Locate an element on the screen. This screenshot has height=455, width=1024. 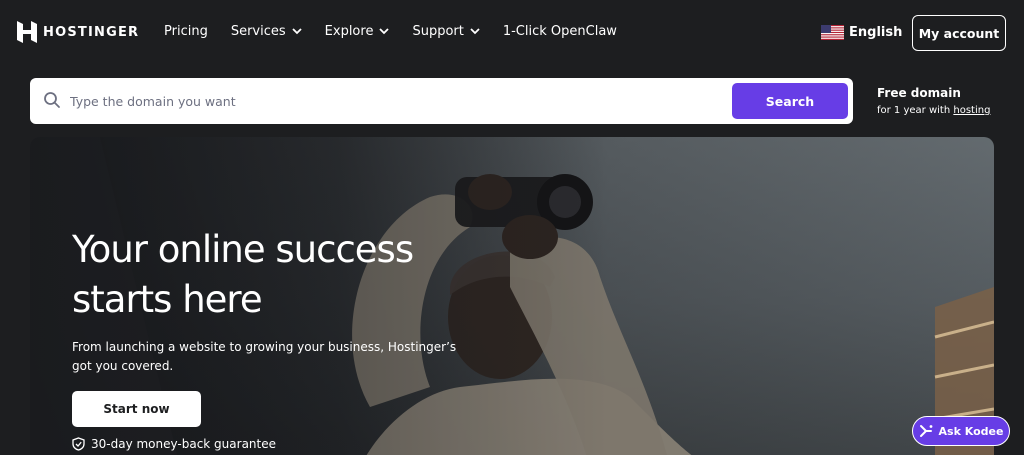
language-selector: English is located at coordinates (861, 32).